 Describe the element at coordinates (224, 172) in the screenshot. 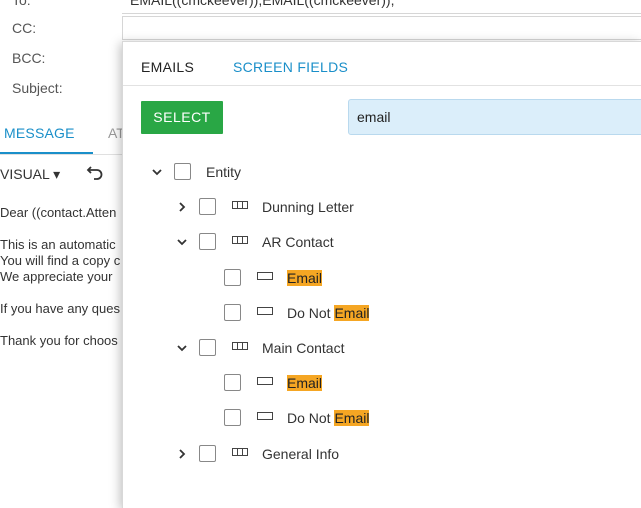

I see `tree-label: Entity` at that location.